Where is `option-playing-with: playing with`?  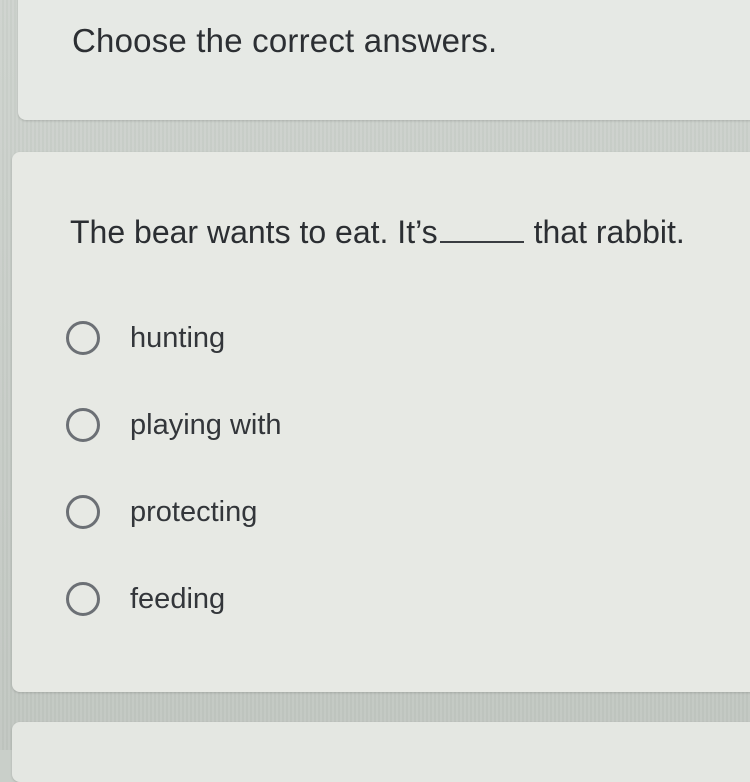
option-playing-with: playing with is located at coordinates (174, 425).